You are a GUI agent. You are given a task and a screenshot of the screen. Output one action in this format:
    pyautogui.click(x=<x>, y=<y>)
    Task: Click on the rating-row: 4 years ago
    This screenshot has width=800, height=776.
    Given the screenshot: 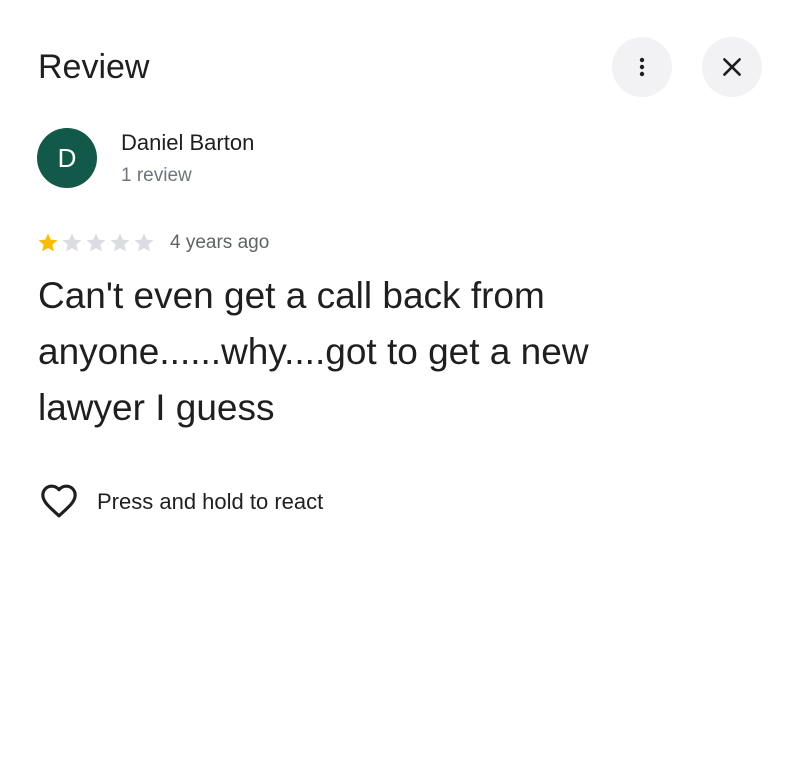 What is the action you would take?
    pyautogui.click(x=152, y=243)
    